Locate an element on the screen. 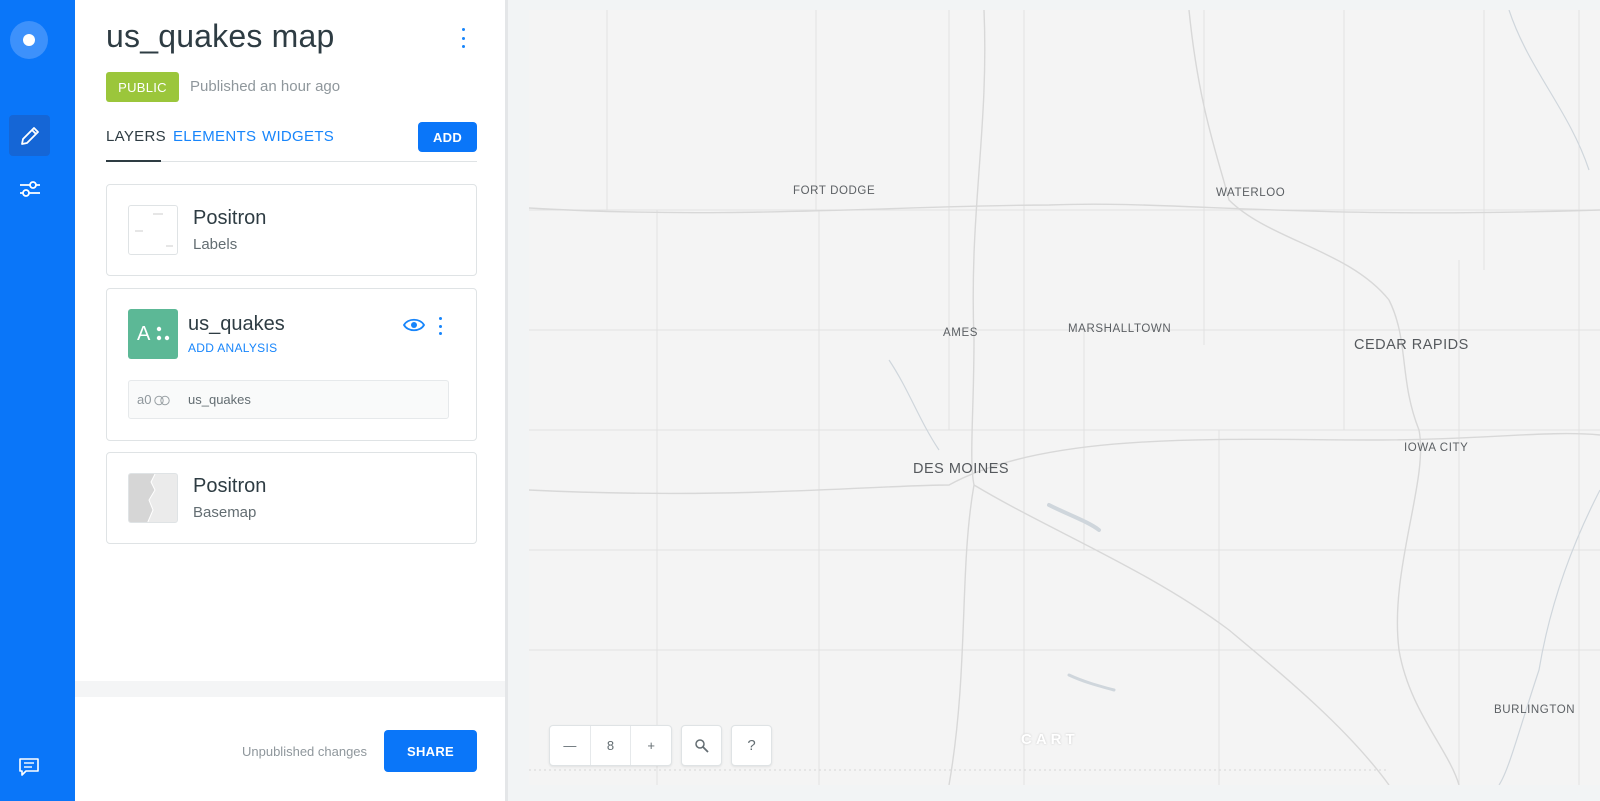 This screenshot has width=1600, height=801. unpublished-changes-status: Unpublished changes is located at coordinates (305, 751).